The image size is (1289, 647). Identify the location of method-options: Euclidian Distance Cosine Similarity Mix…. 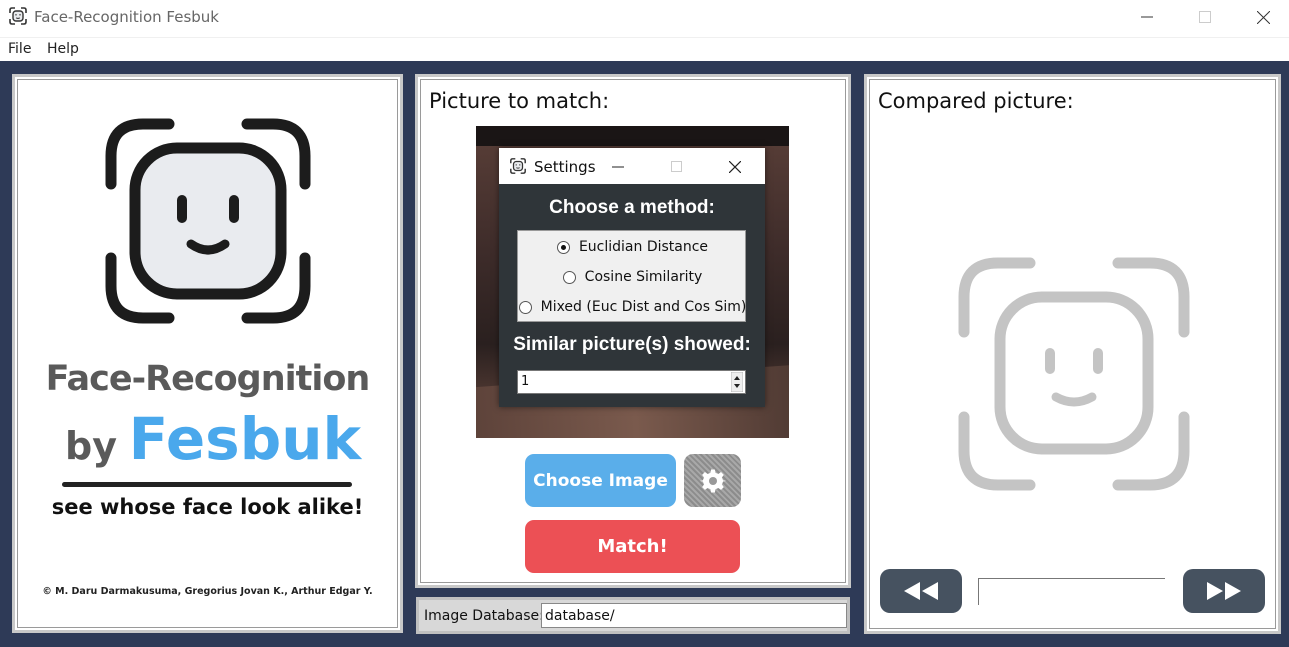
(631, 276).